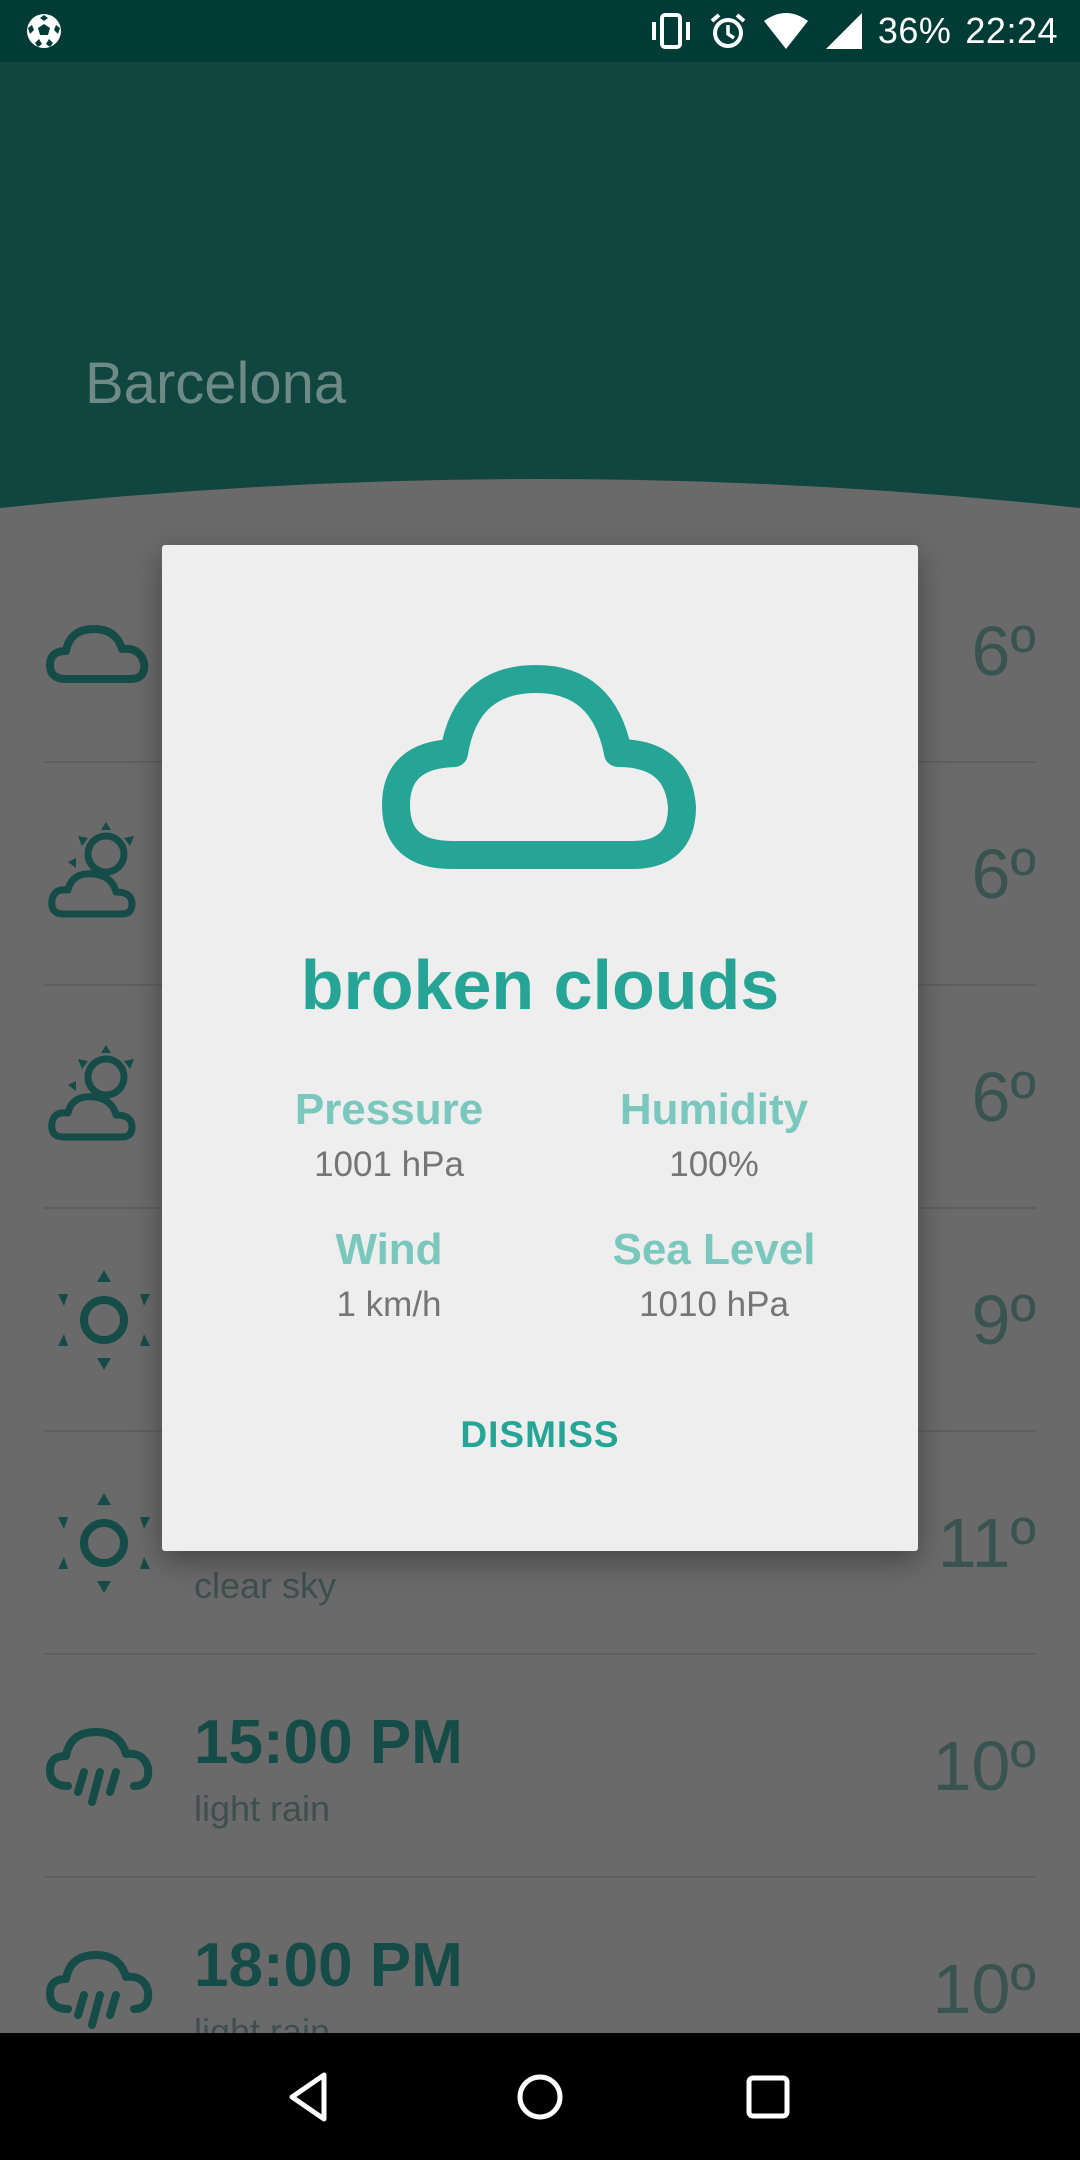  Describe the element at coordinates (389, 1304) in the screenshot. I see `stat-value: 1 km/h` at that location.